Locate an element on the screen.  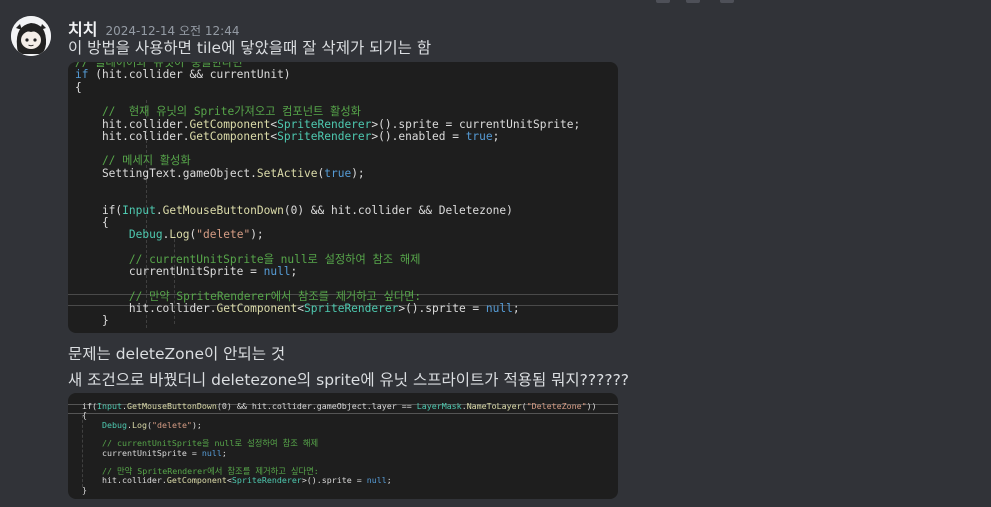
code-token: if is located at coordinates (82, 75).